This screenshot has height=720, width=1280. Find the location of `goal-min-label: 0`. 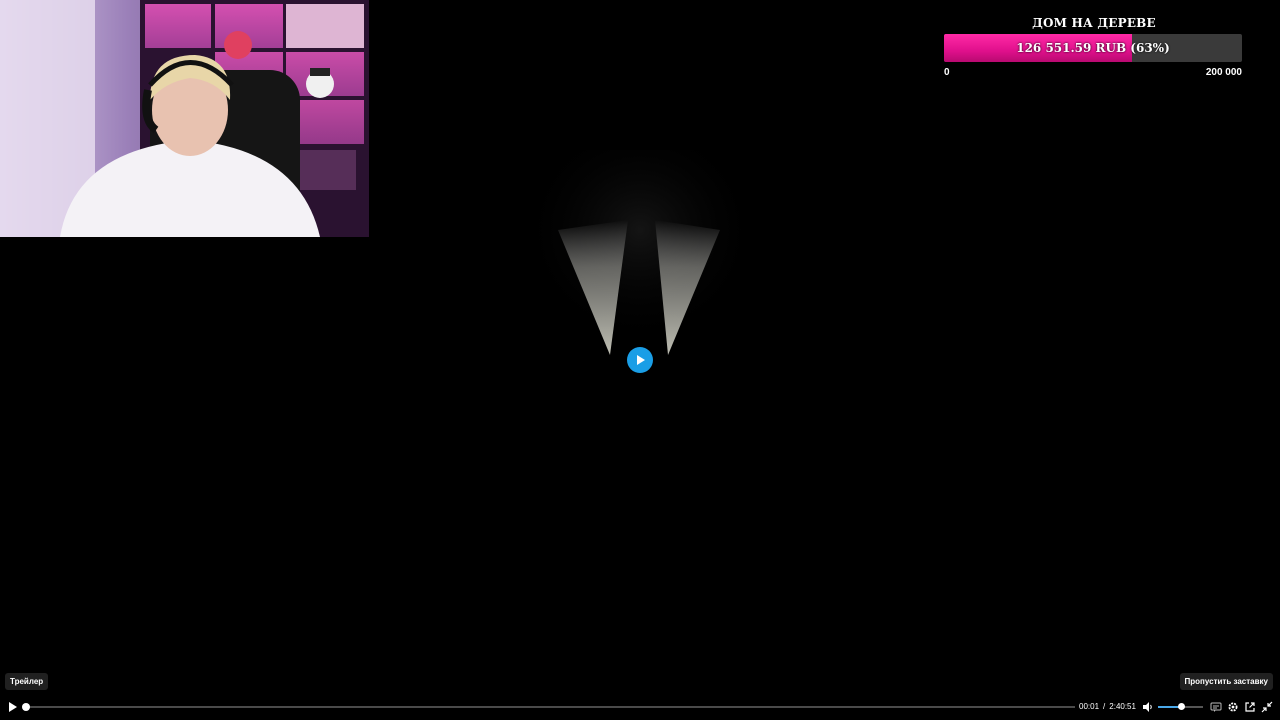

goal-min-label: 0 is located at coordinates (947, 72).